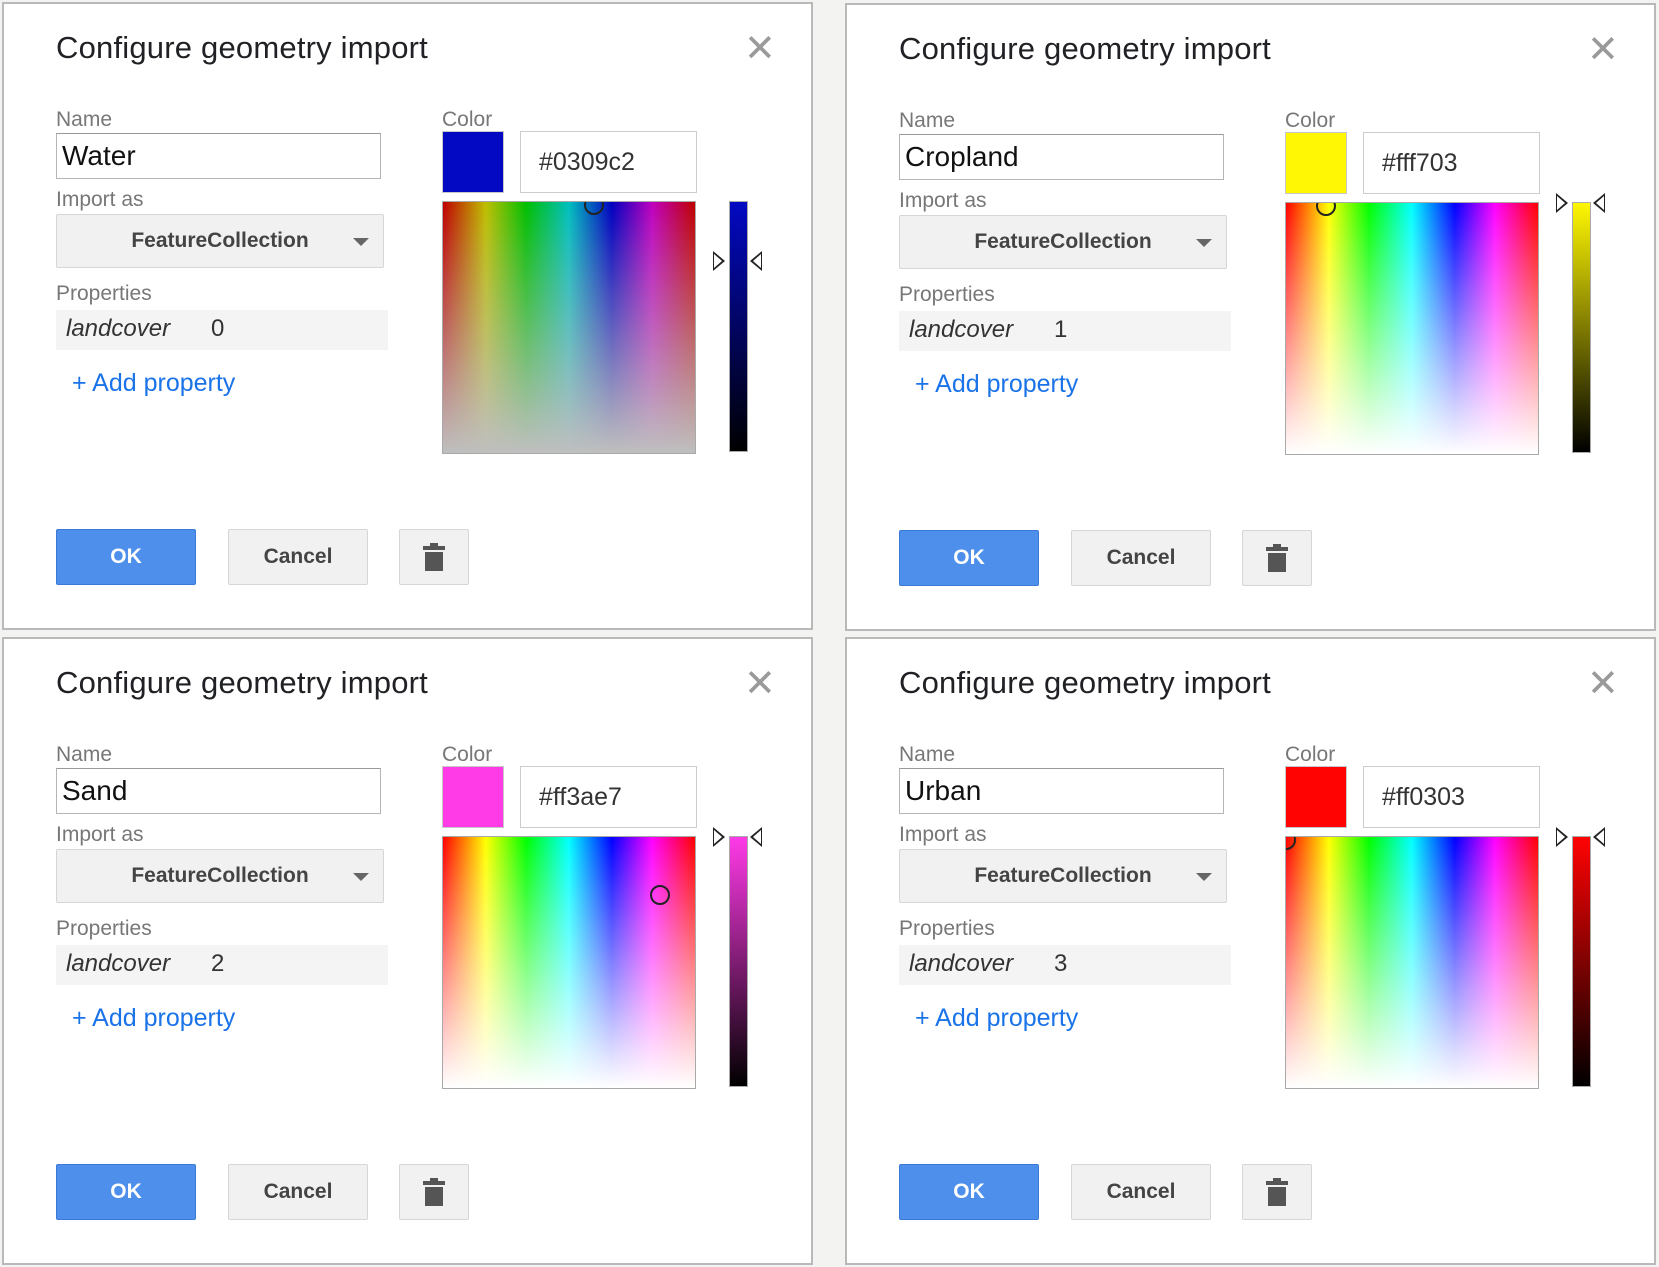  I want to click on property-row: landcover 1, so click(1065, 331).